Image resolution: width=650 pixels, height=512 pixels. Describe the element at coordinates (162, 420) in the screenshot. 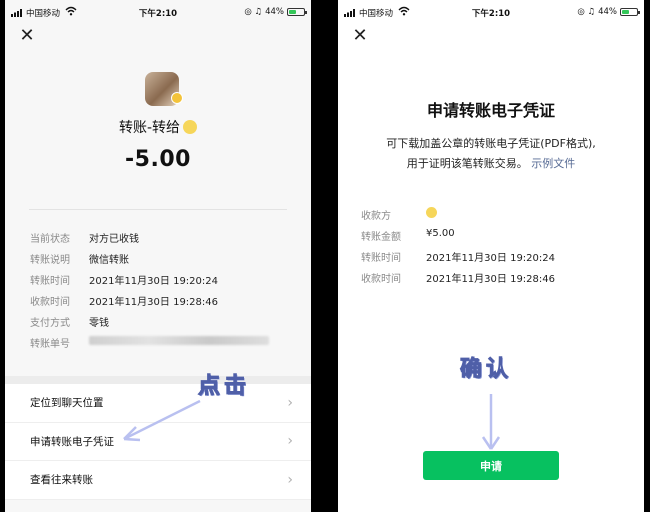

I see `arrow-to-menu` at that location.